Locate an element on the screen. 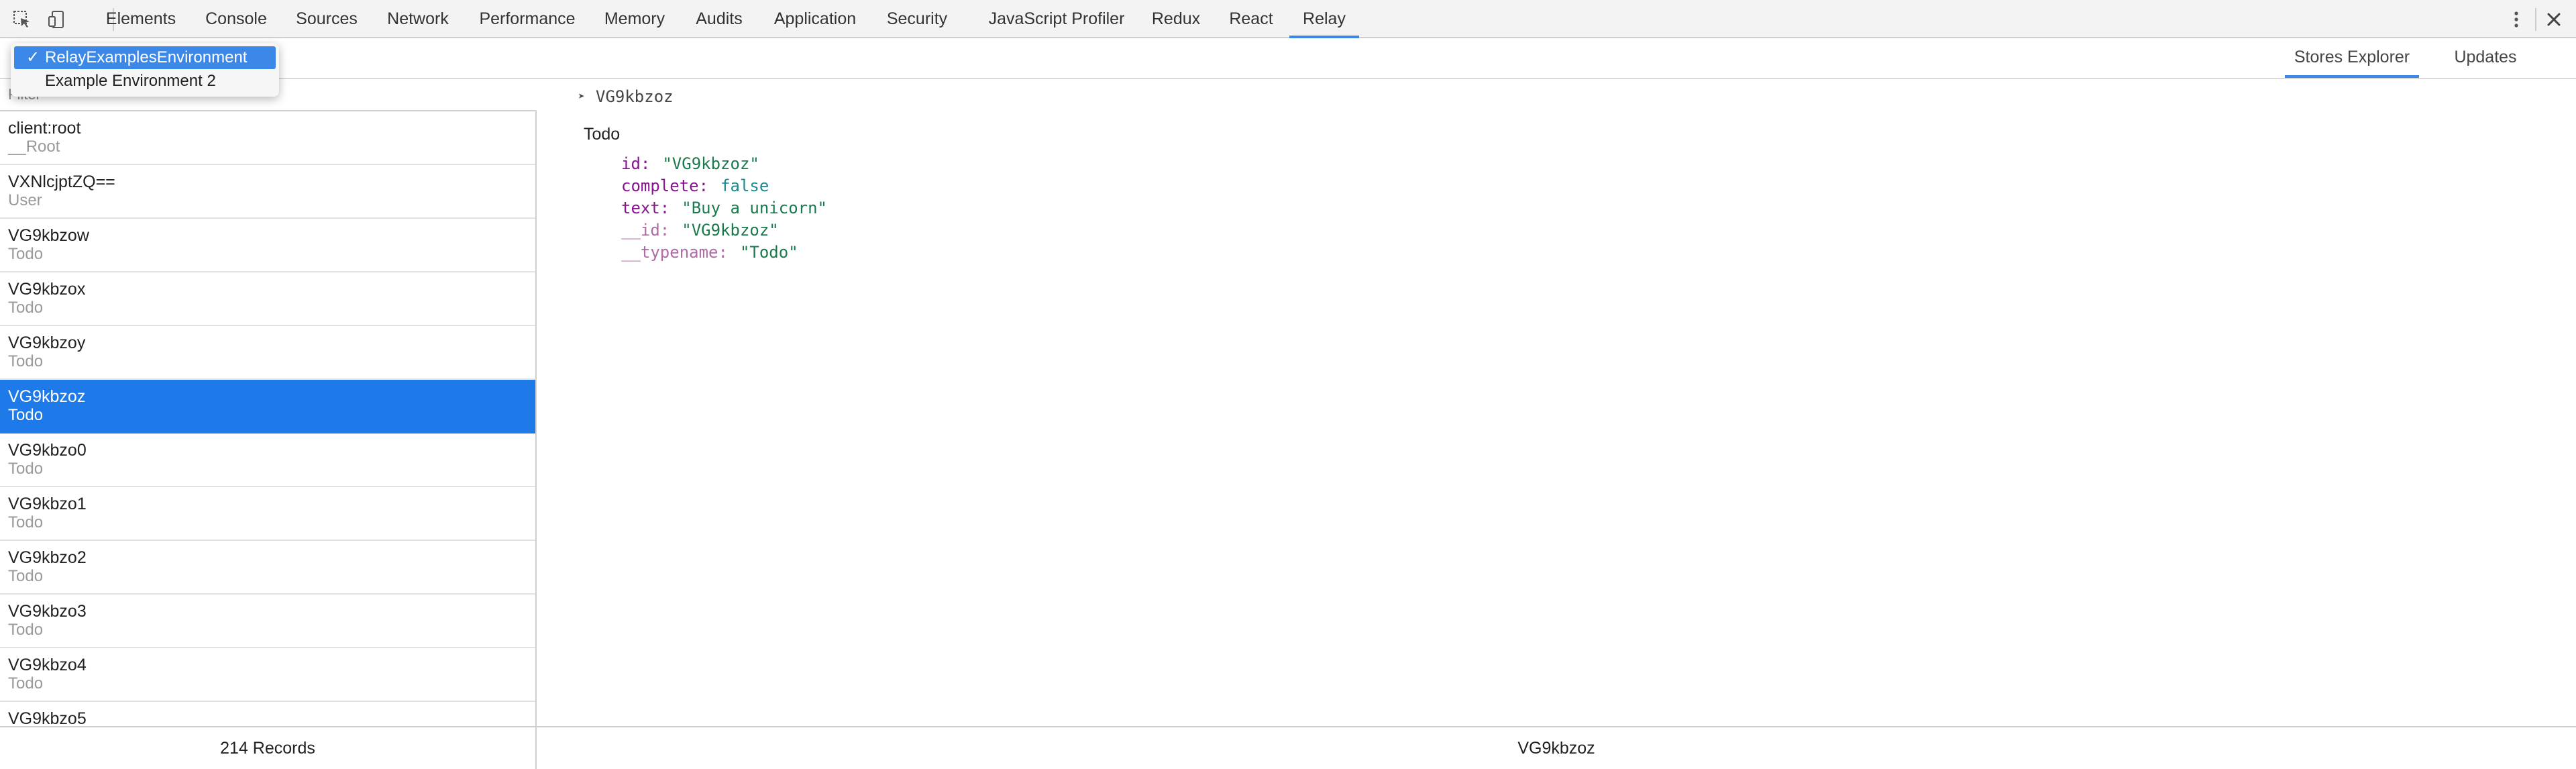  environment-option: Example Environment 2 is located at coordinates (145, 81).